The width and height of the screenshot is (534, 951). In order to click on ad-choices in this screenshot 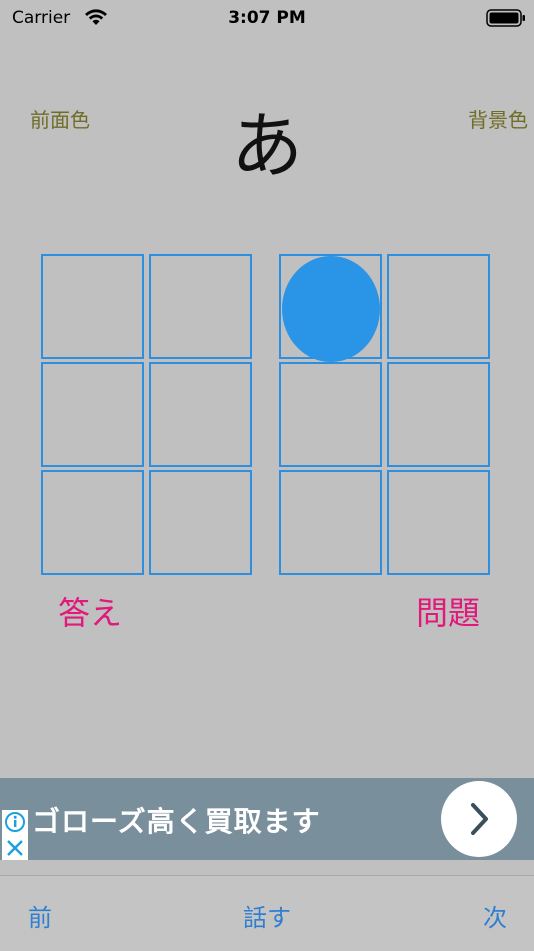, I will do `click(15, 835)`.